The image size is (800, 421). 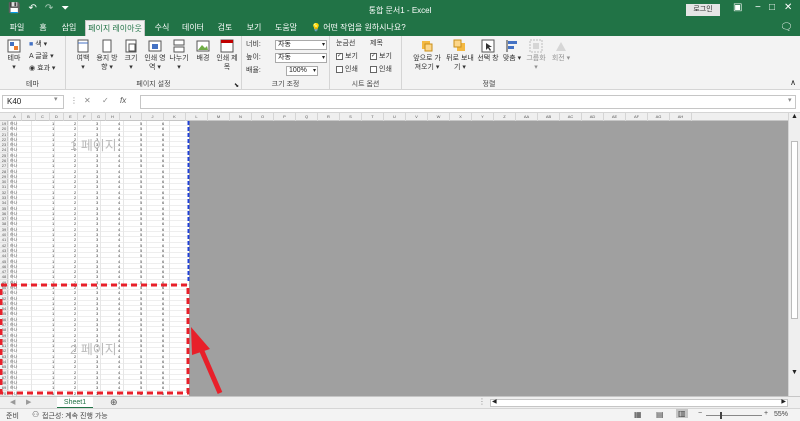 I want to click on tell-me-text: 어떤 작업을 원하시나요?, so click(x=364, y=27).